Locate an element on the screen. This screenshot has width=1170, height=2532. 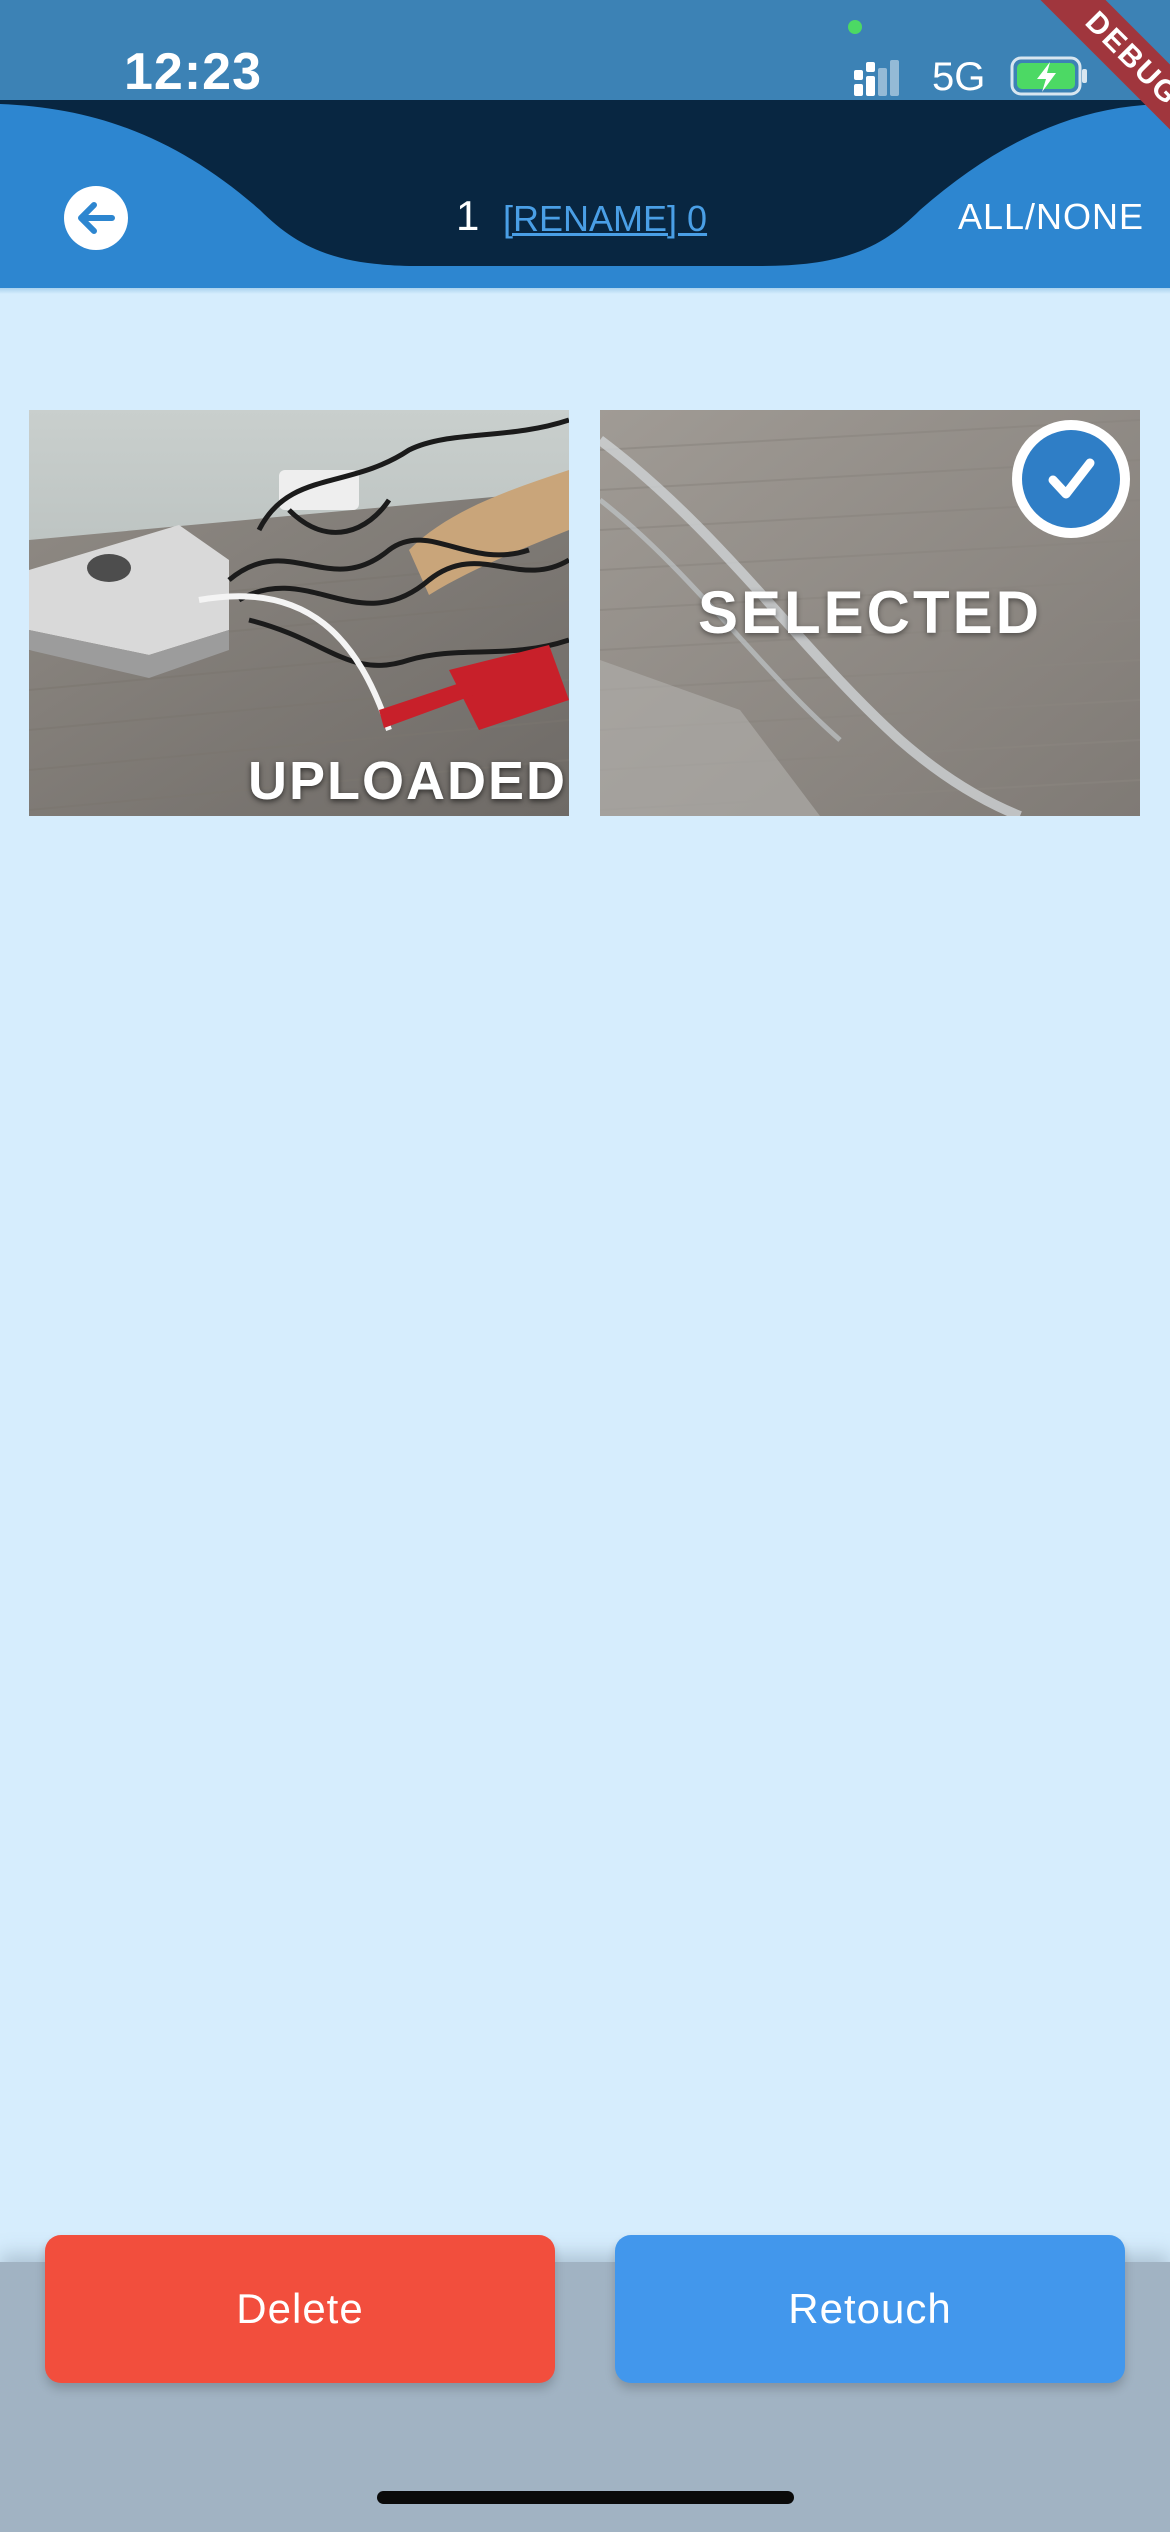
network-type: 5G is located at coordinates (959, 77).